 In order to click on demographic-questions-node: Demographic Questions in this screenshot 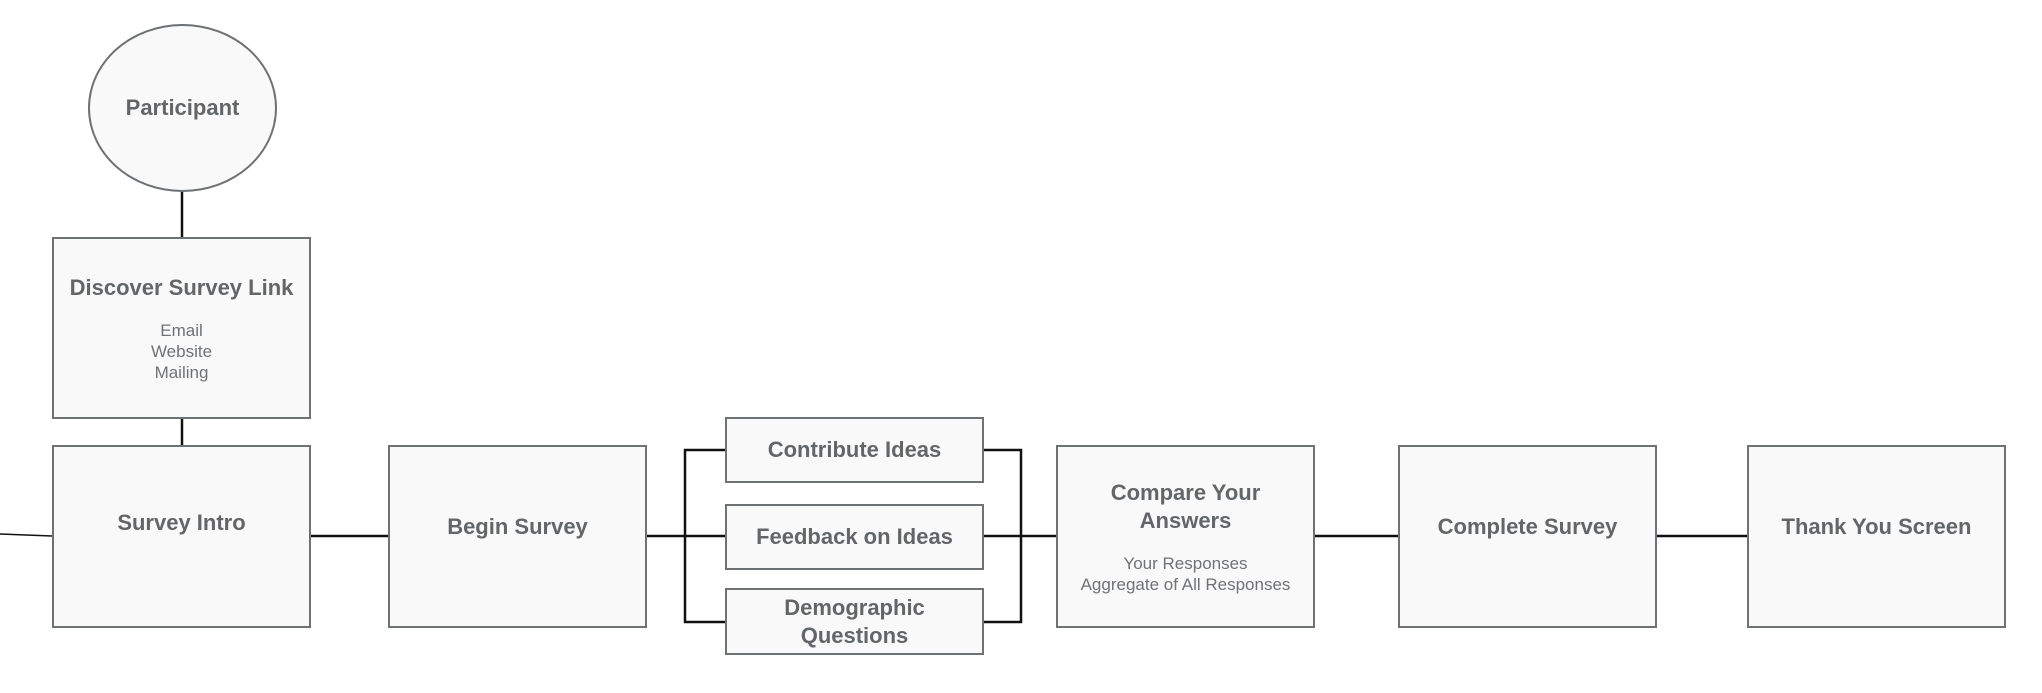, I will do `click(854, 621)`.